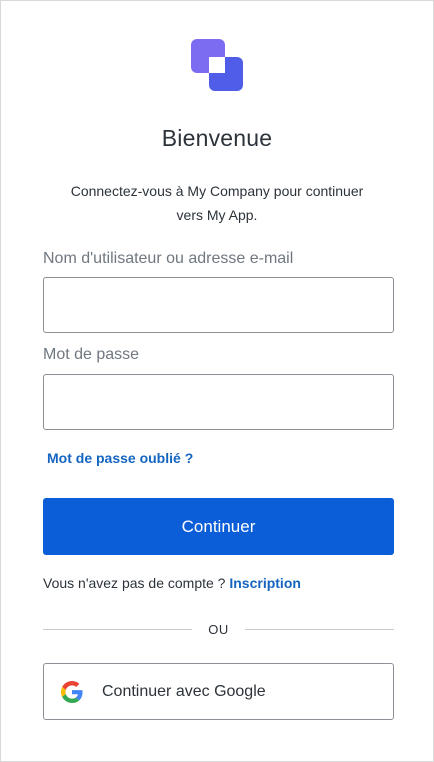 The image size is (434, 762). Describe the element at coordinates (120, 458) in the screenshot. I see `forgot-password-link: Mot de passe oublié ?` at that location.